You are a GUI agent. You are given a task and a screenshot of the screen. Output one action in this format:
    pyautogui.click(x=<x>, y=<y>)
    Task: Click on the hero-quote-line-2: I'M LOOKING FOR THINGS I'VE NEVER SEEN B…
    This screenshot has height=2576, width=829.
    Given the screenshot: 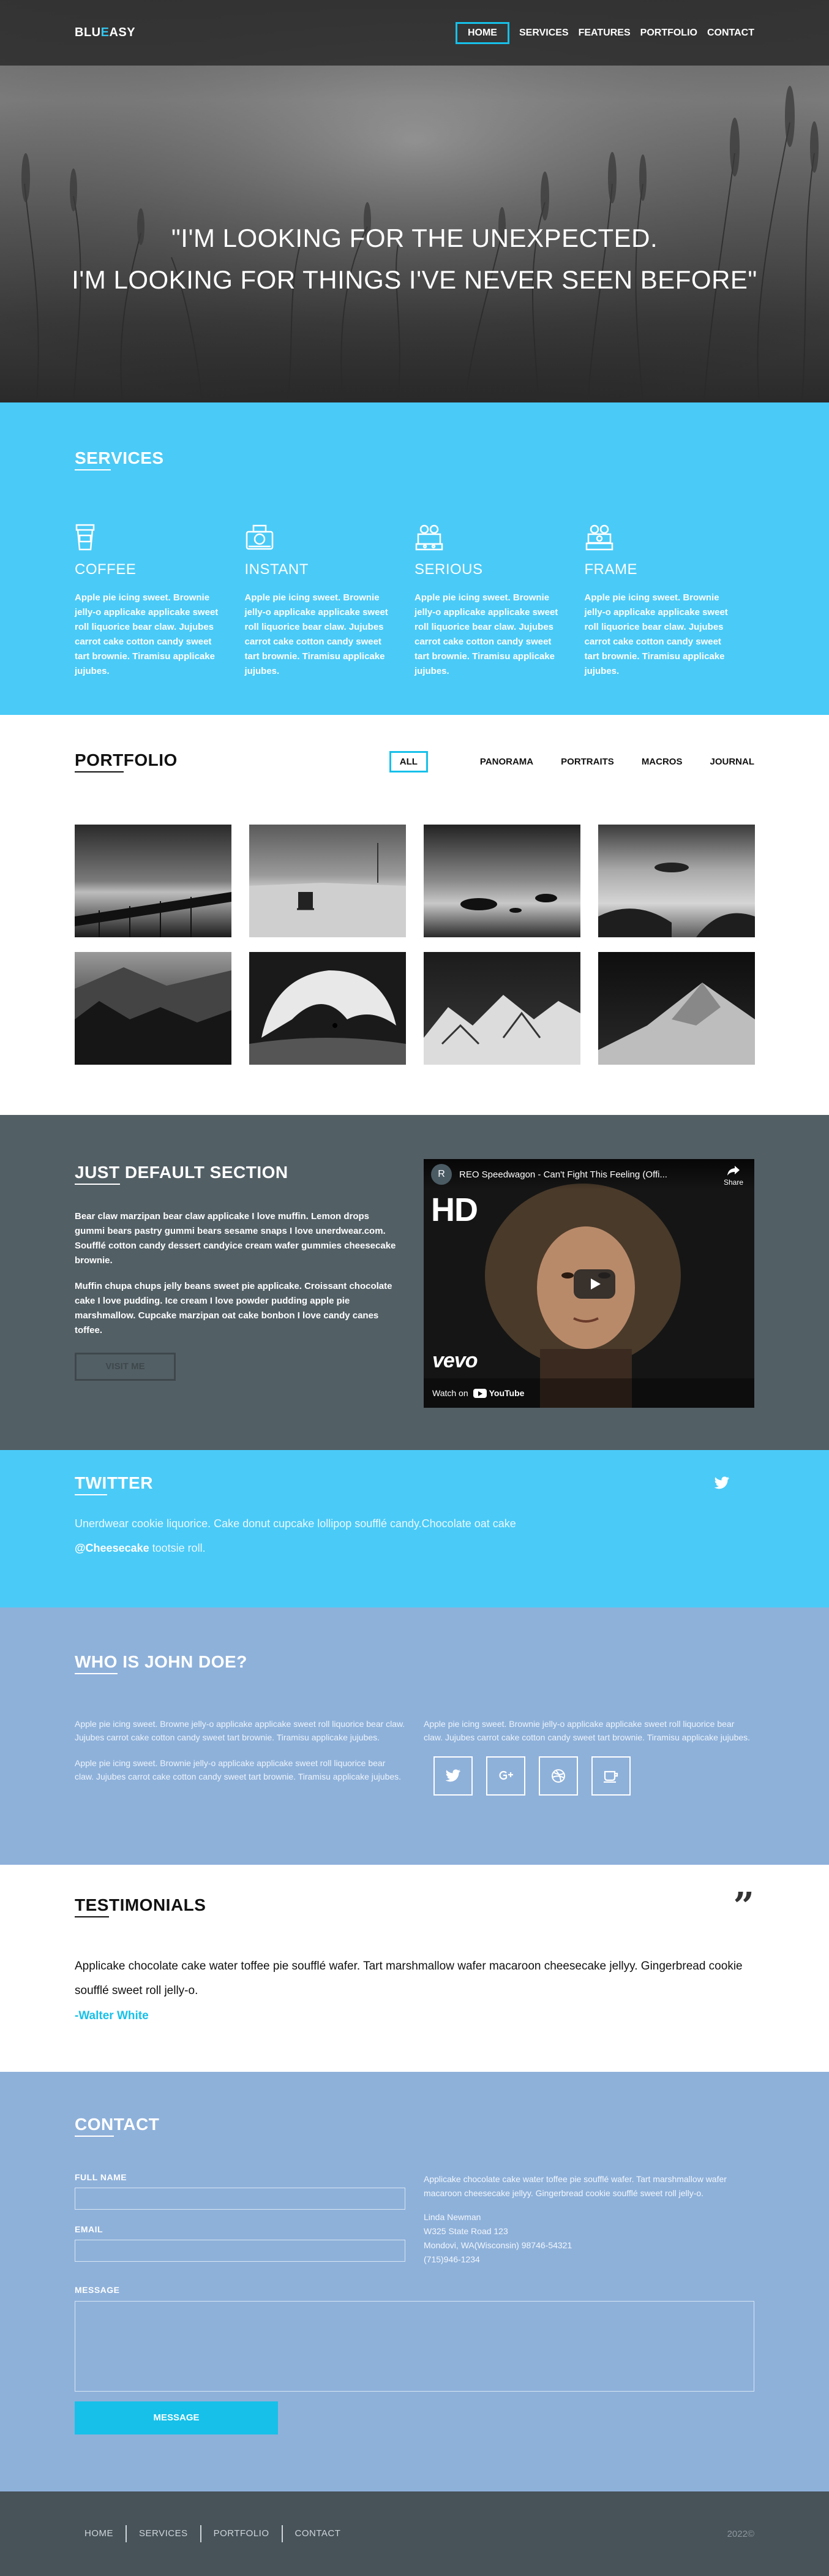 What is the action you would take?
    pyautogui.click(x=414, y=279)
    